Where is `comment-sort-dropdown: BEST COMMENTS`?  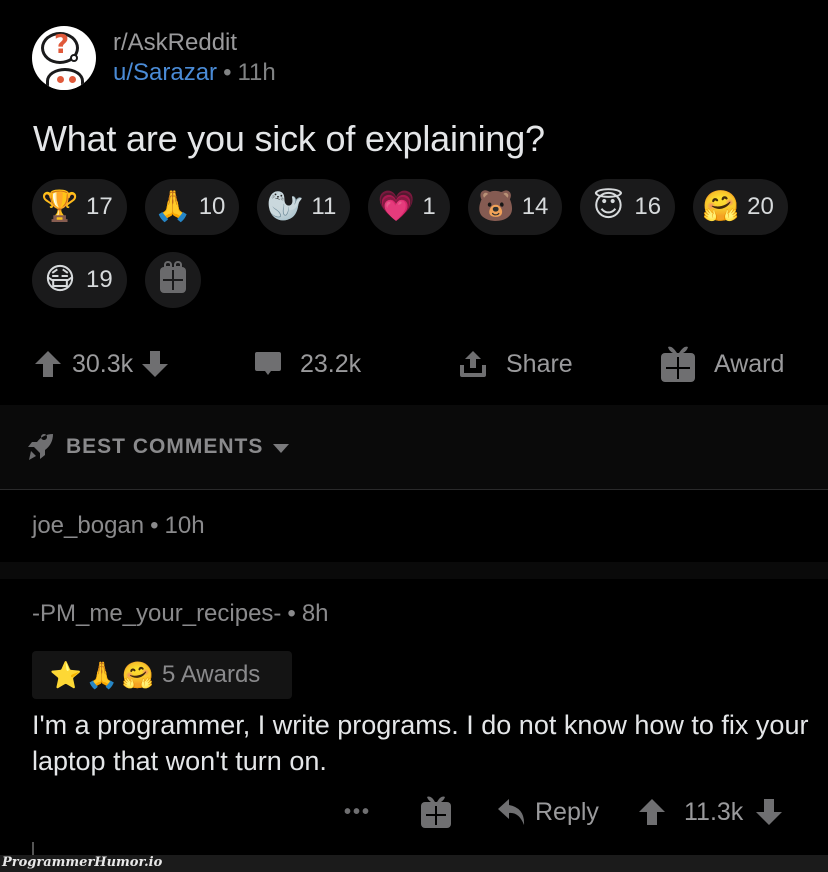
comment-sort-dropdown: BEST COMMENTS is located at coordinates (158, 447).